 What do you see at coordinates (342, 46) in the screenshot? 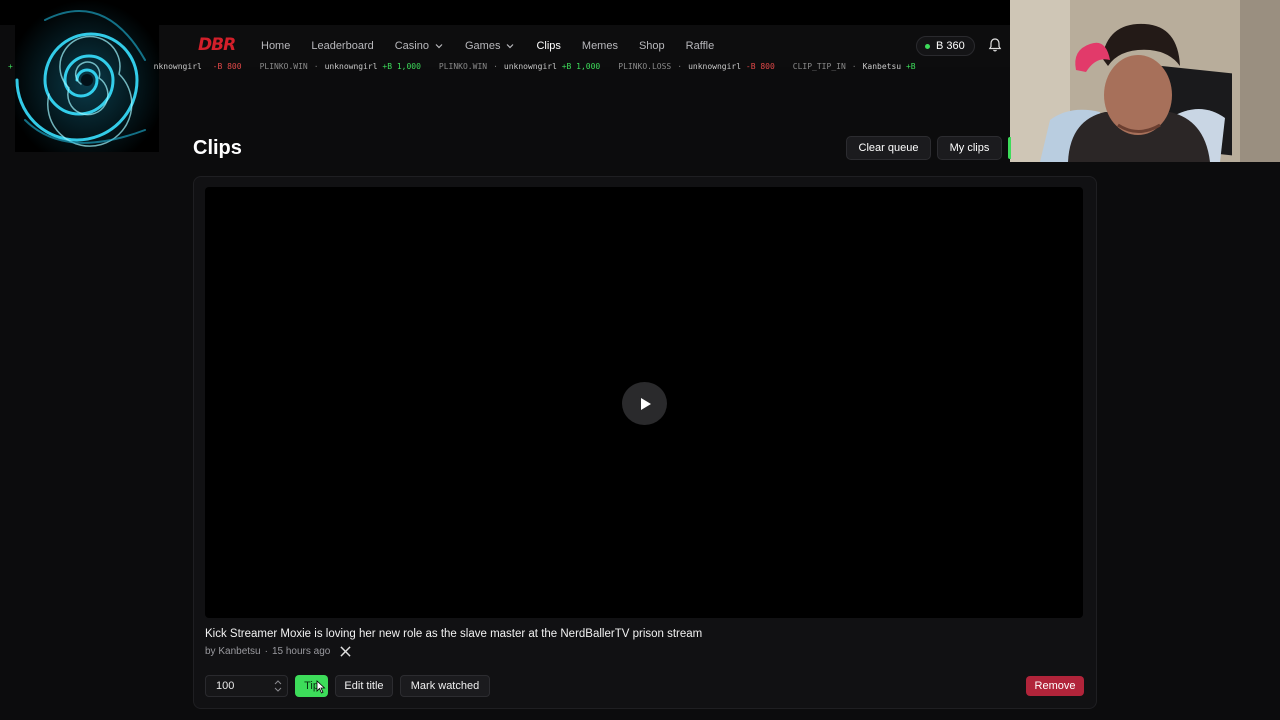
I see `nav-leaderboard: Leaderboard` at bounding box center [342, 46].